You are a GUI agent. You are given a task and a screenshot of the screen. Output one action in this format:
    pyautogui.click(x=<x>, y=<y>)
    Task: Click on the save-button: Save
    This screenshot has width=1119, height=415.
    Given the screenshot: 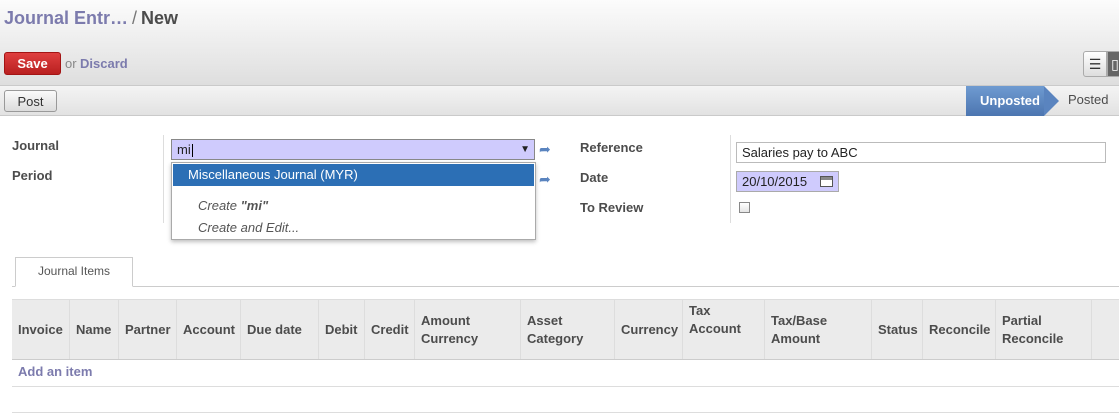 What is the action you would take?
    pyautogui.click(x=32, y=63)
    